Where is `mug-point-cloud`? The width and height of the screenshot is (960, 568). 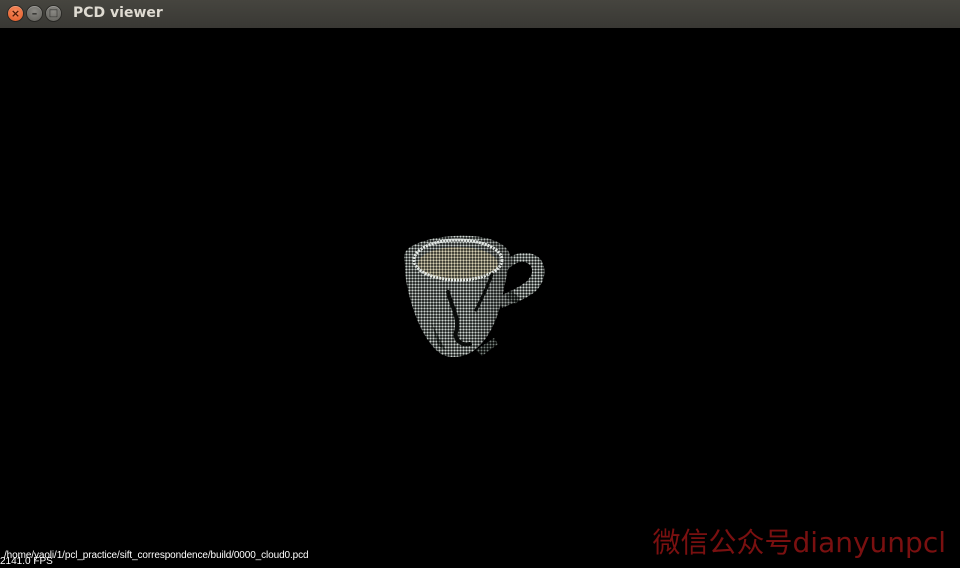
mug-point-cloud is located at coordinates (474, 299).